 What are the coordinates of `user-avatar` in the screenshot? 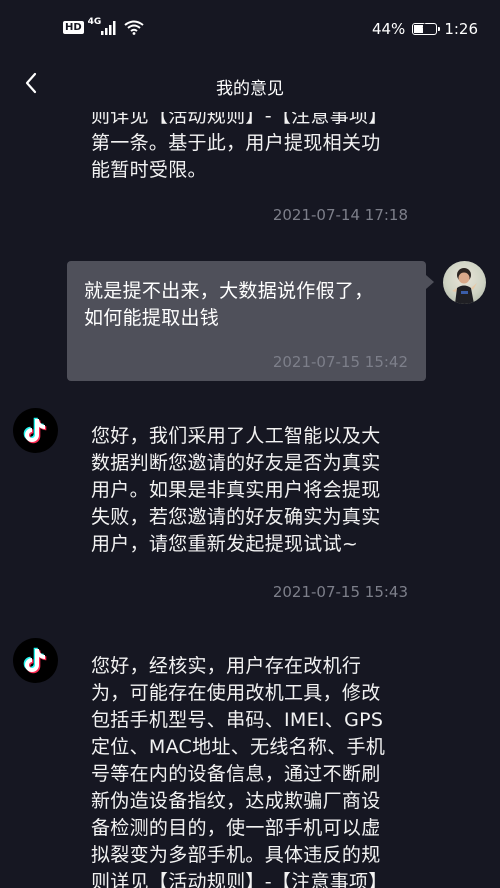 It's located at (464, 282).